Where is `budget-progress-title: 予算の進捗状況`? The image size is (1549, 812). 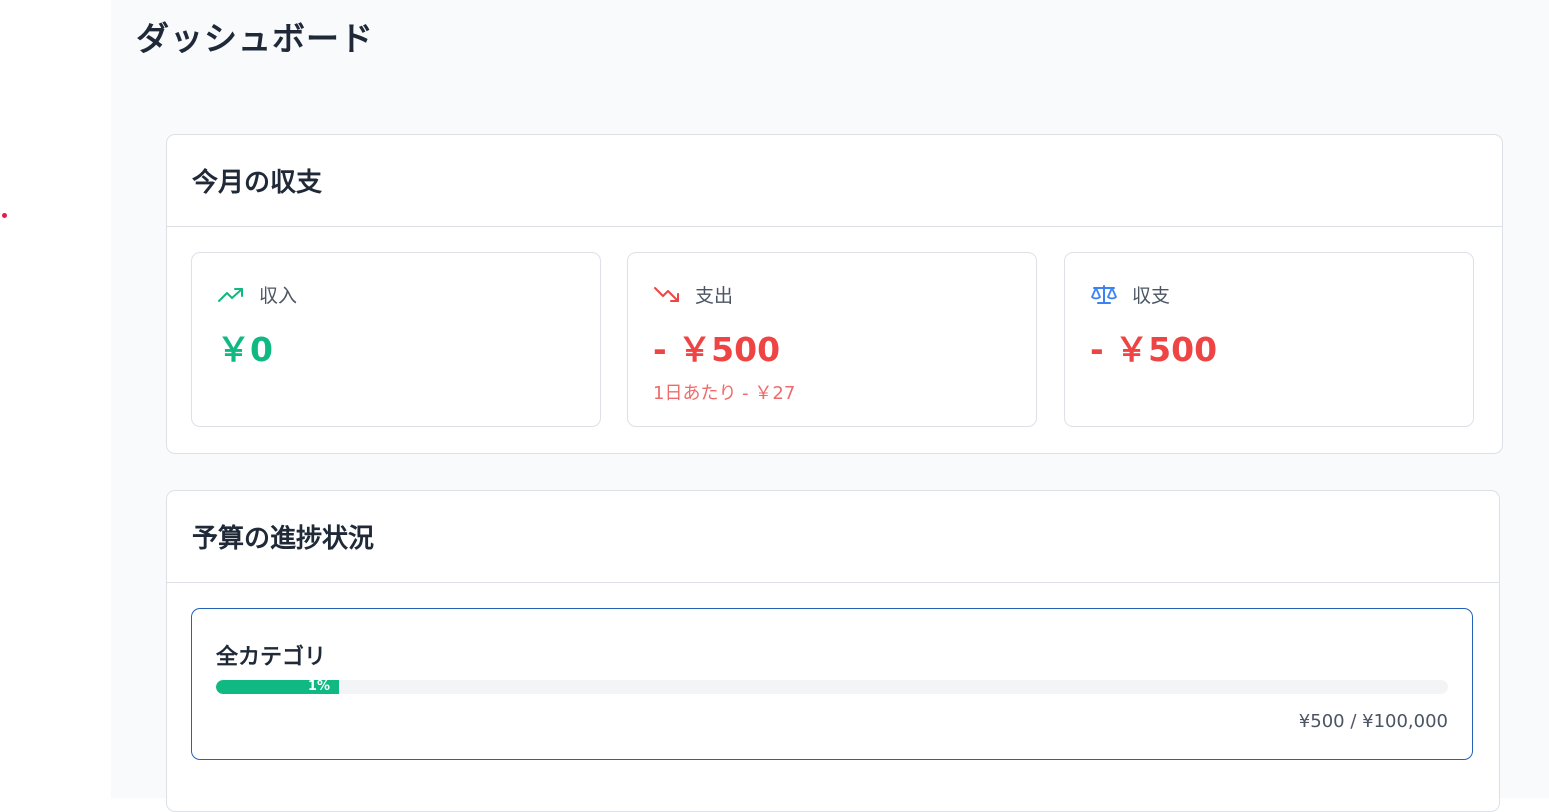
budget-progress-title: 予算の進捗状況 is located at coordinates (283, 539).